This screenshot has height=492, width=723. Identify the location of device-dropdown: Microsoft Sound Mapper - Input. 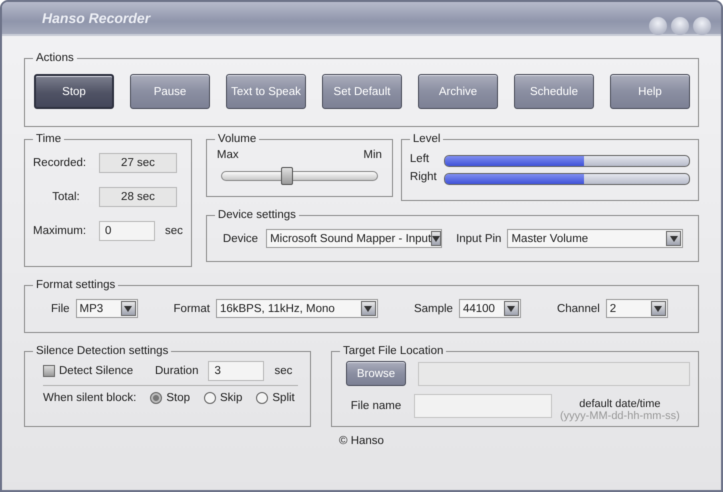
(354, 238).